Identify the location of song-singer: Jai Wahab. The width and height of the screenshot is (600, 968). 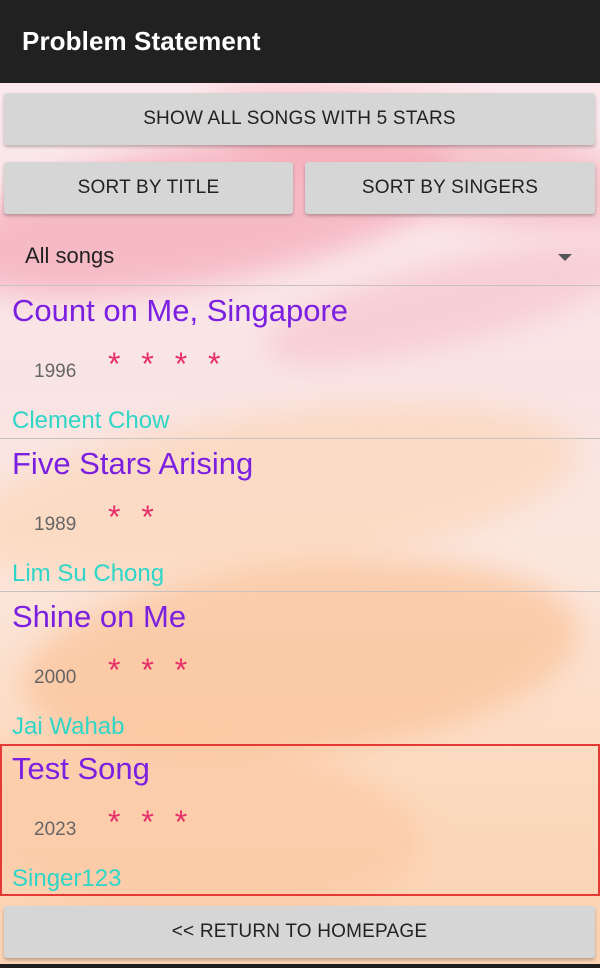
(68, 726).